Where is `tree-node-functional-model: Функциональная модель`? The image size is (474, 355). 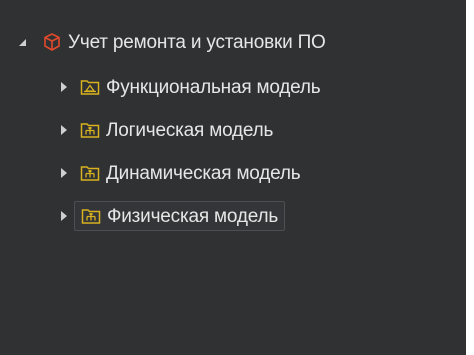 tree-node-functional-model: Функциональная модель is located at coordinates (188, 87).